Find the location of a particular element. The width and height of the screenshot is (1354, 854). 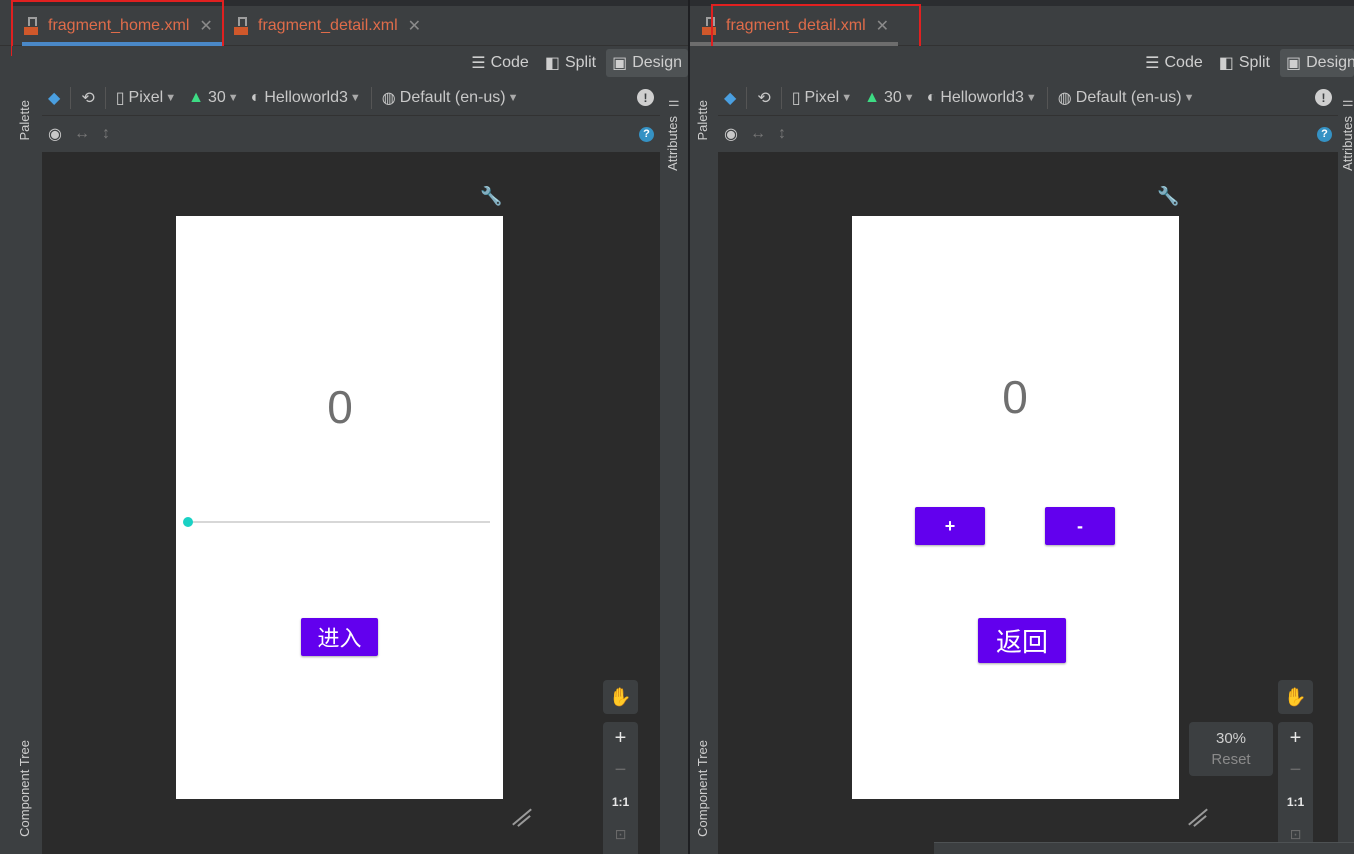

tab-label: fragment_home.xml is located at coordinates (119, 25).